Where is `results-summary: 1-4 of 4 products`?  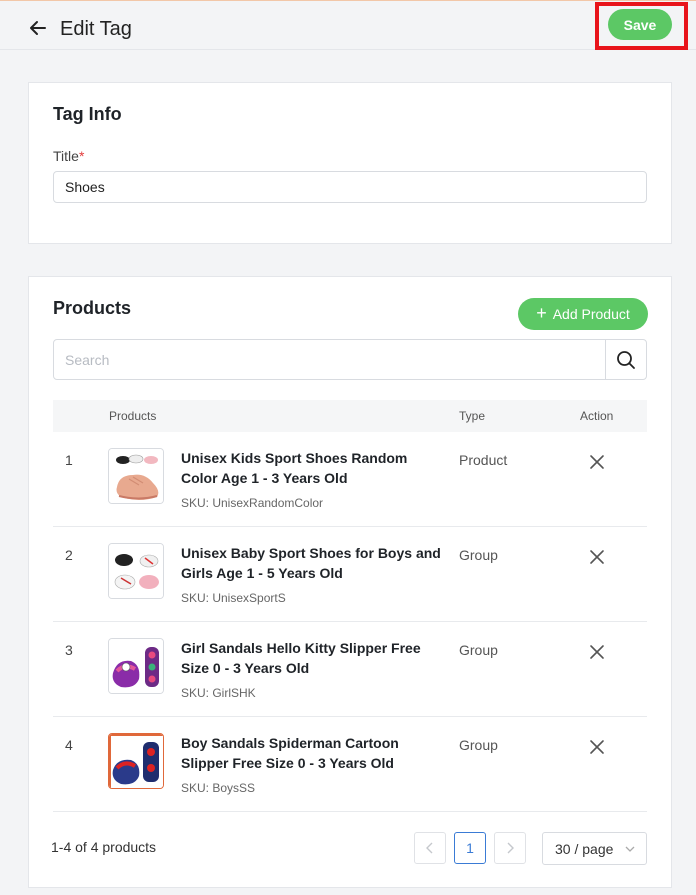 results-summary: 1-4 of 4 products is located at coordinates (104, 847).